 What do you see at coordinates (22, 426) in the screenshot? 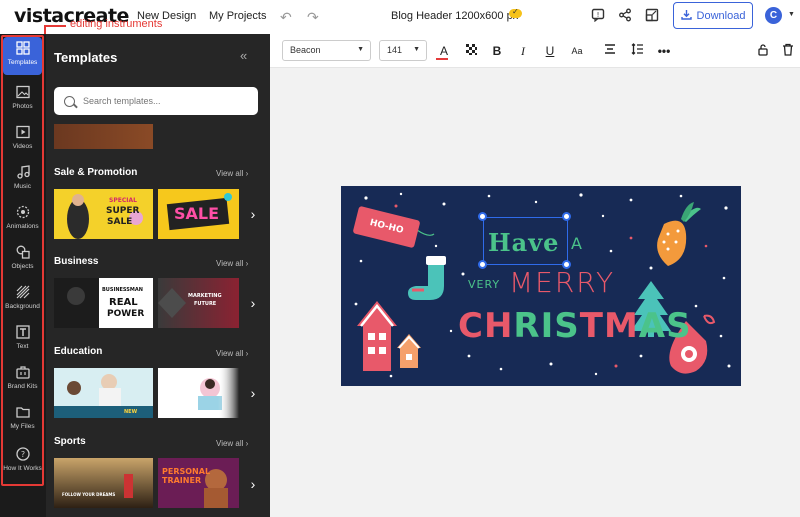
I see `sidebar-item-label: My Files` at bounding box center [22, 426].